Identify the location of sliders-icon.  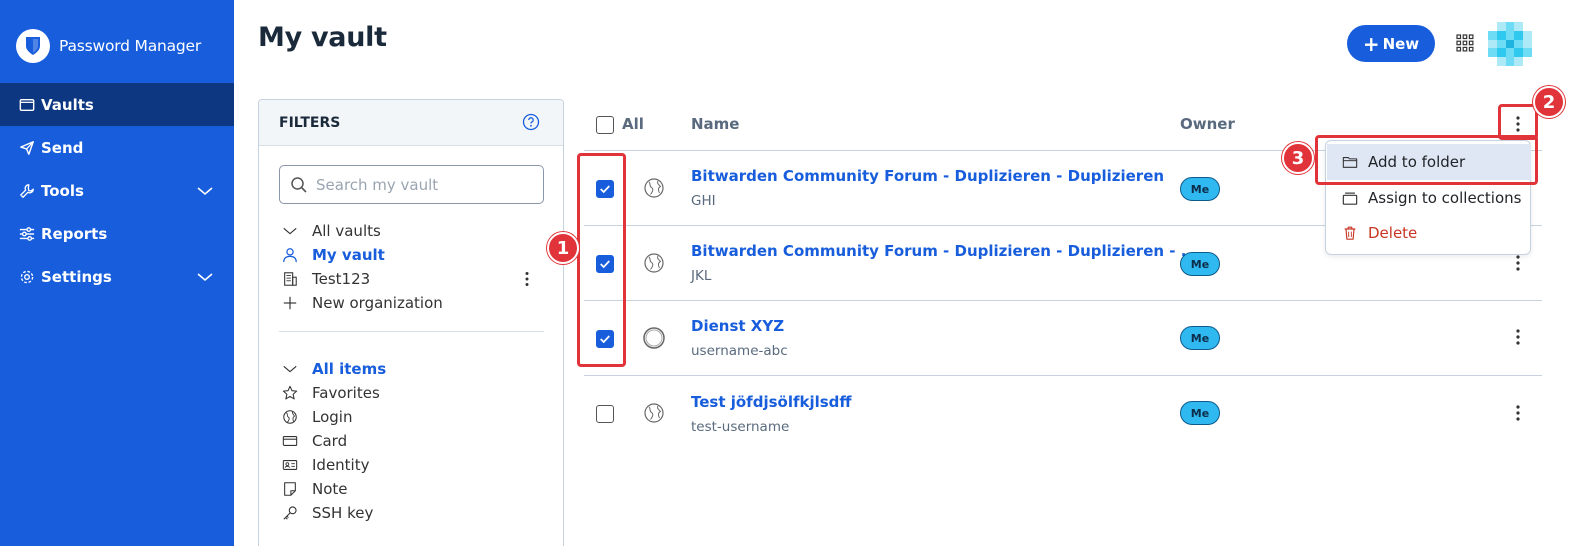
(27, 234).